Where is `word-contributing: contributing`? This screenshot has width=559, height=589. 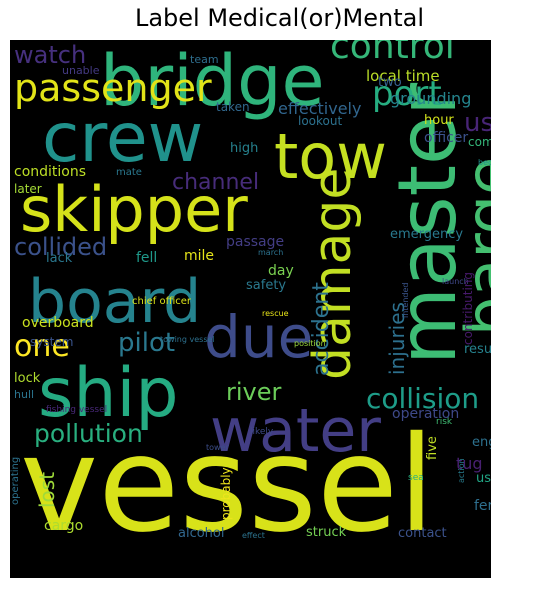
word-contributing: contributing is located at coordinates (468, 308).